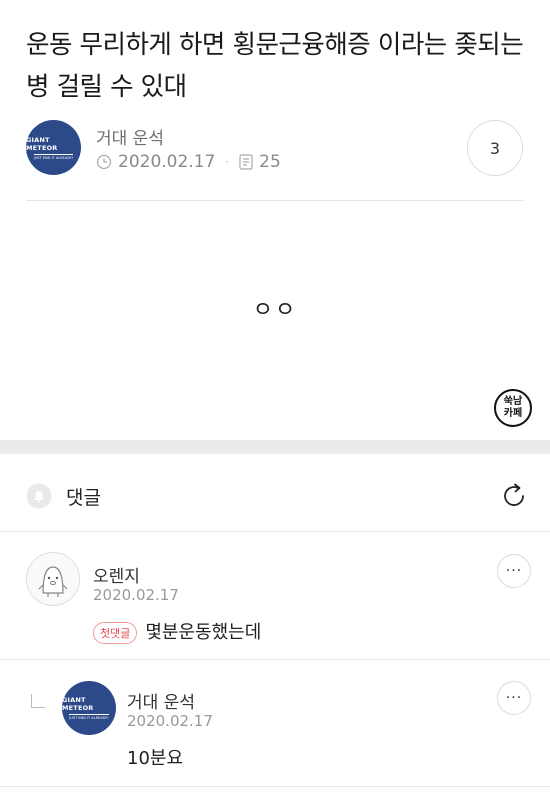 This screenshot has height=799, width=550. I want to click on comments-header: 댓글, so click(278, 496).